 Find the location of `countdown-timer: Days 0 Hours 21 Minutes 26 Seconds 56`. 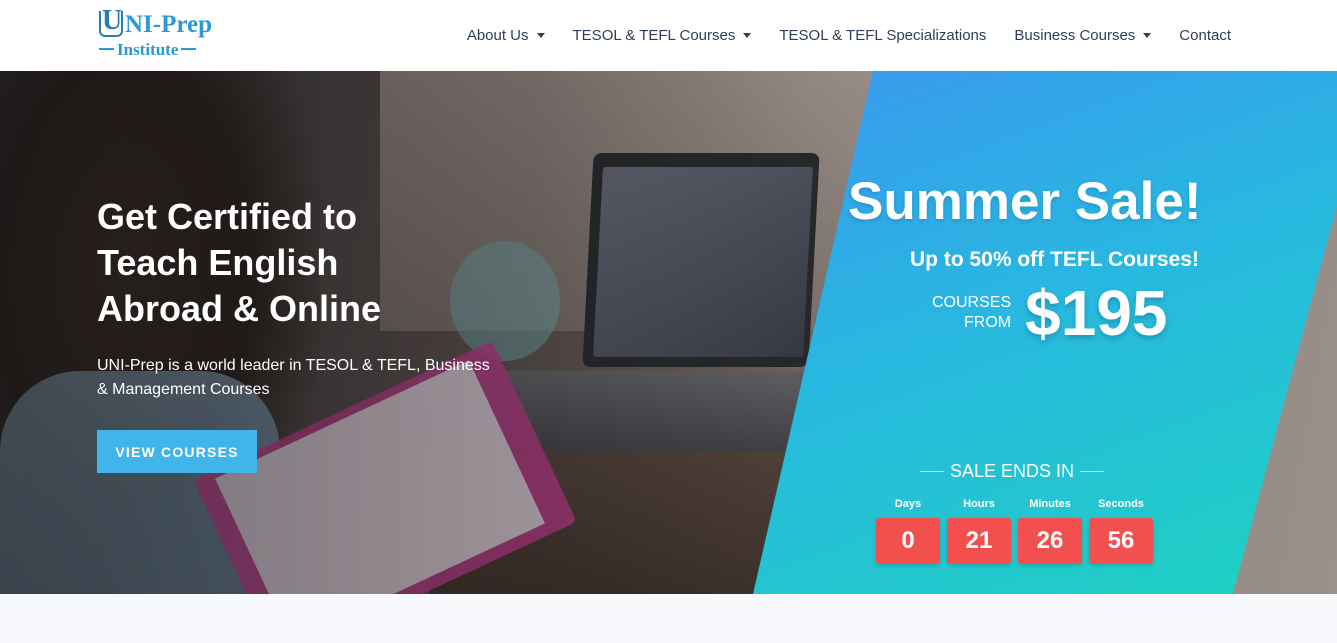

countdown-timer: Days 0 Hours 21 Minutes 26 Seconds 56 is located at coordinates (1018, 531).